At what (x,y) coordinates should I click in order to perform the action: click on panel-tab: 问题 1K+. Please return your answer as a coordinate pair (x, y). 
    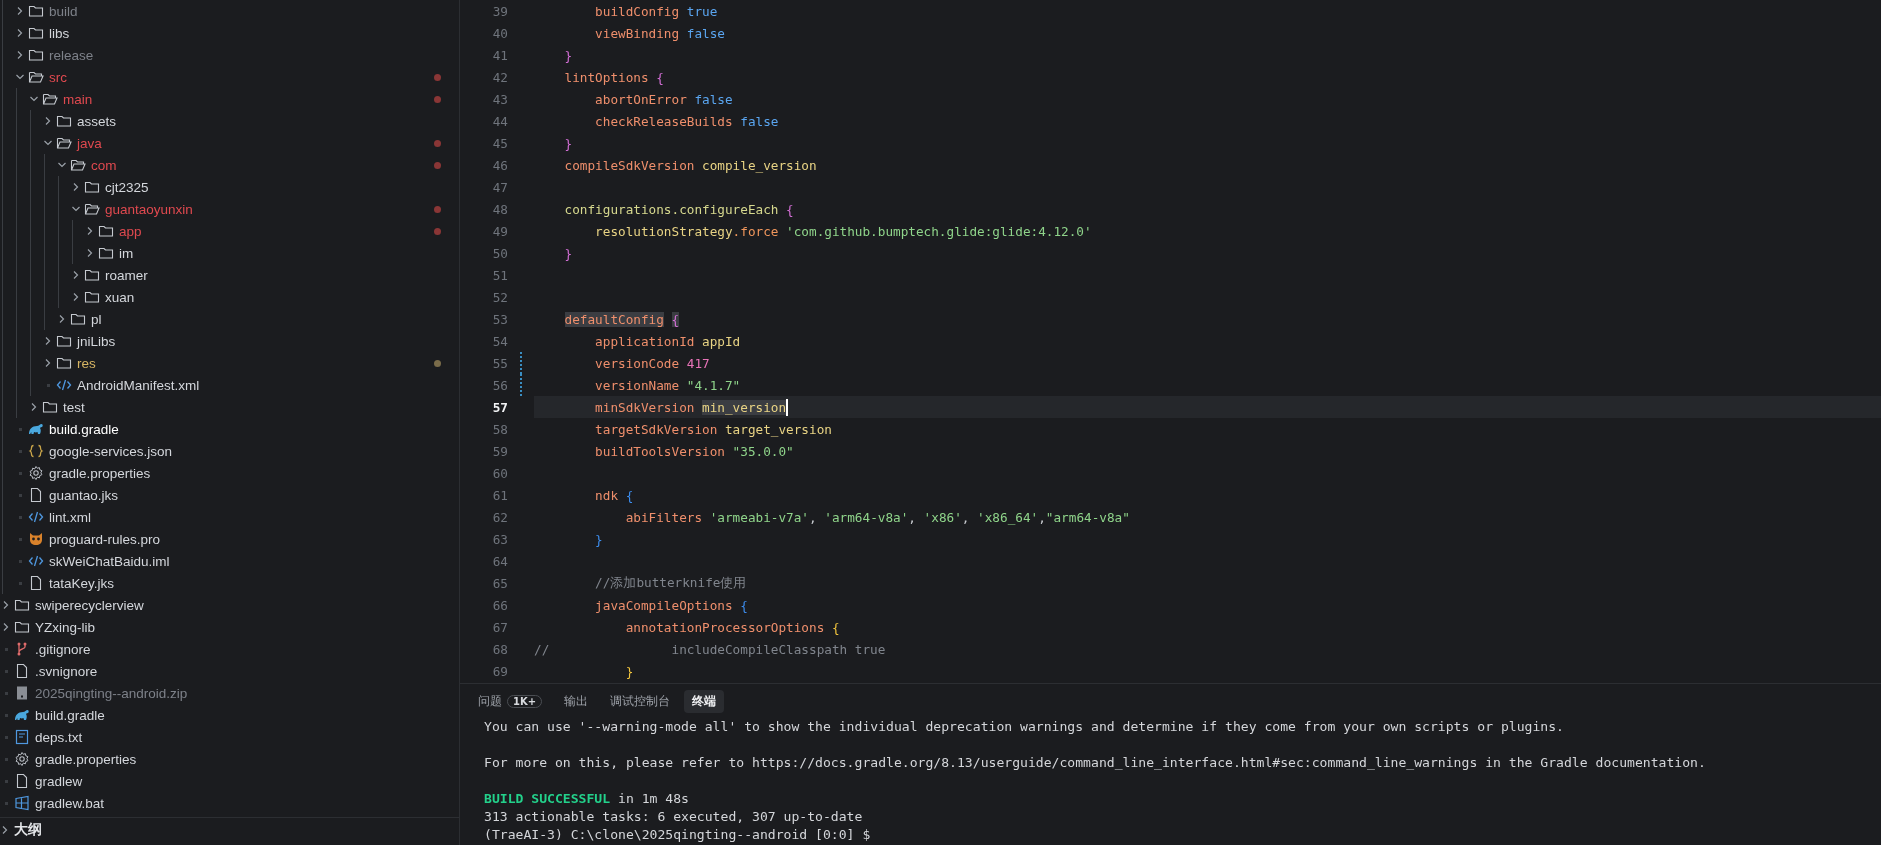
    Looking at the image, I should click on (510, 701).